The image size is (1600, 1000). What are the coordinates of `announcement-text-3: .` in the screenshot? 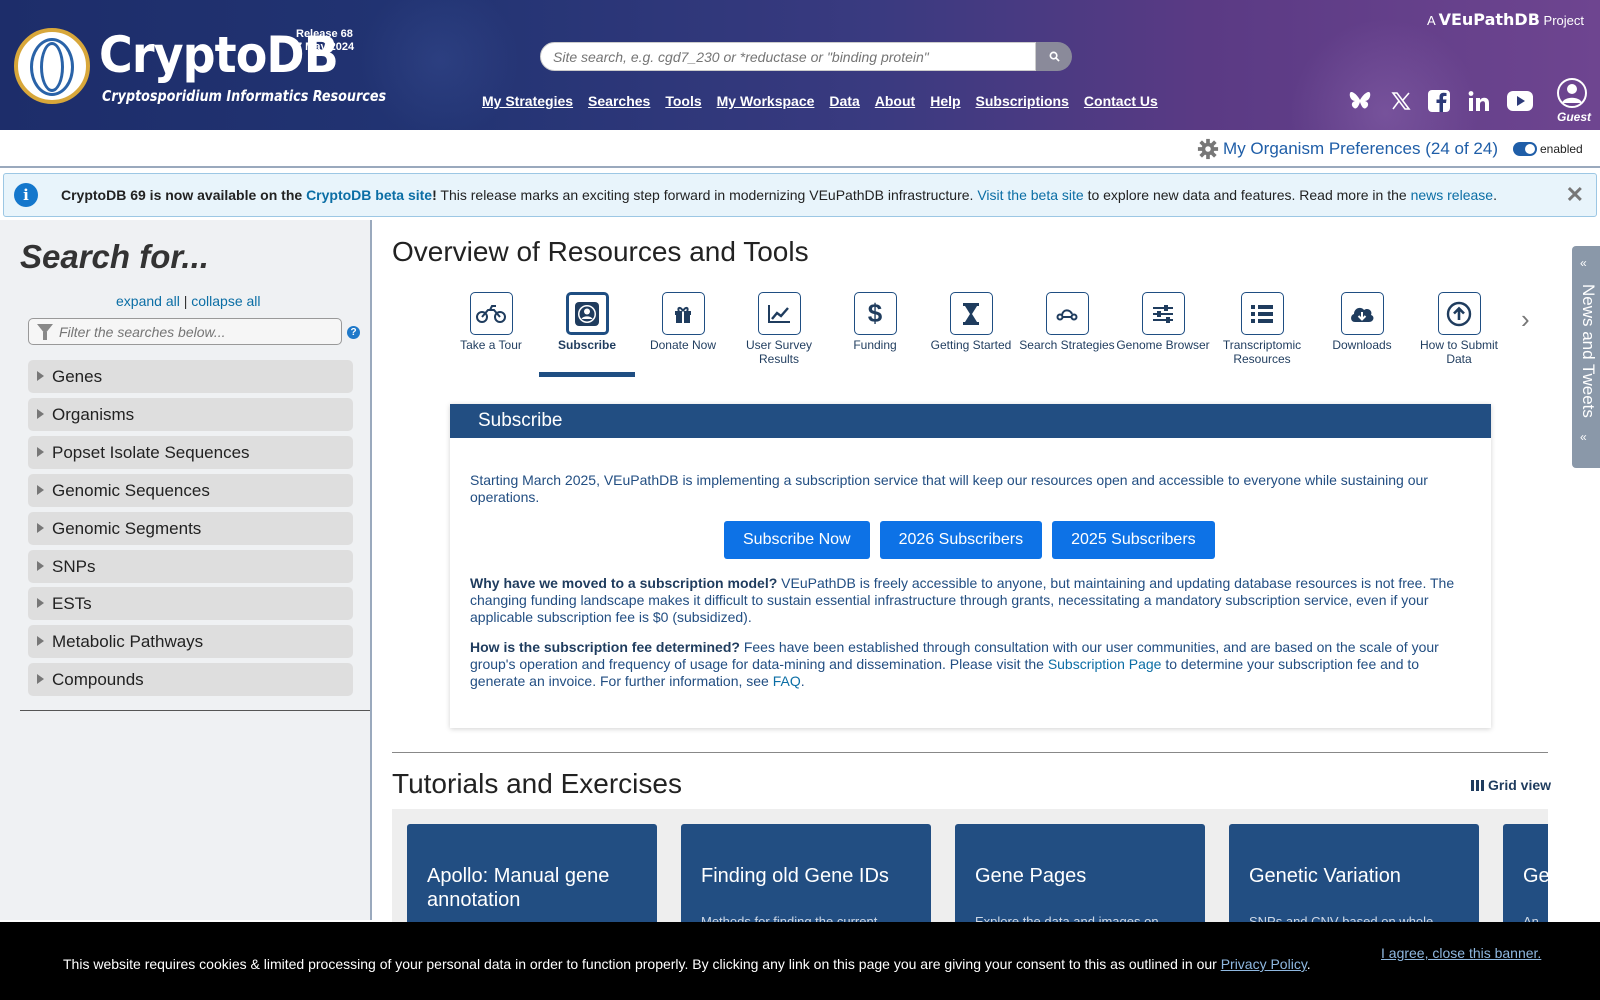 It's located at (1495, 195).